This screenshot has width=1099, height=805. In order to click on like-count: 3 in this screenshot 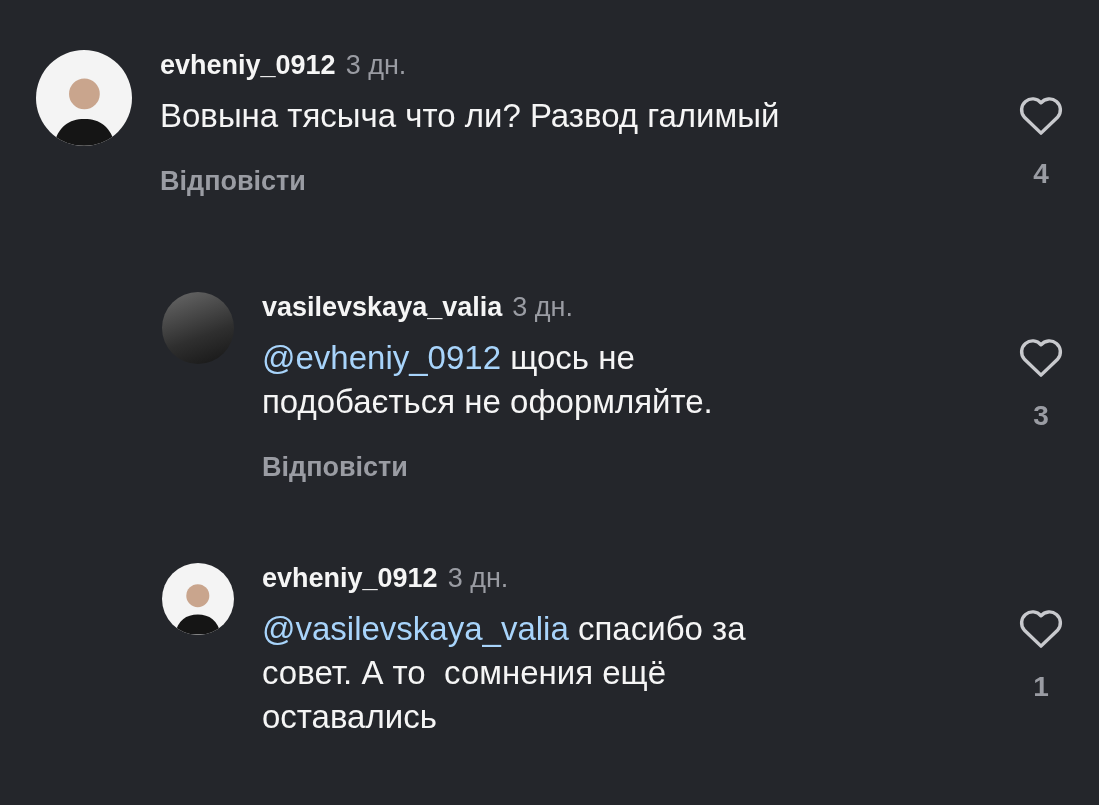, I will do `click(1041, 416)`.